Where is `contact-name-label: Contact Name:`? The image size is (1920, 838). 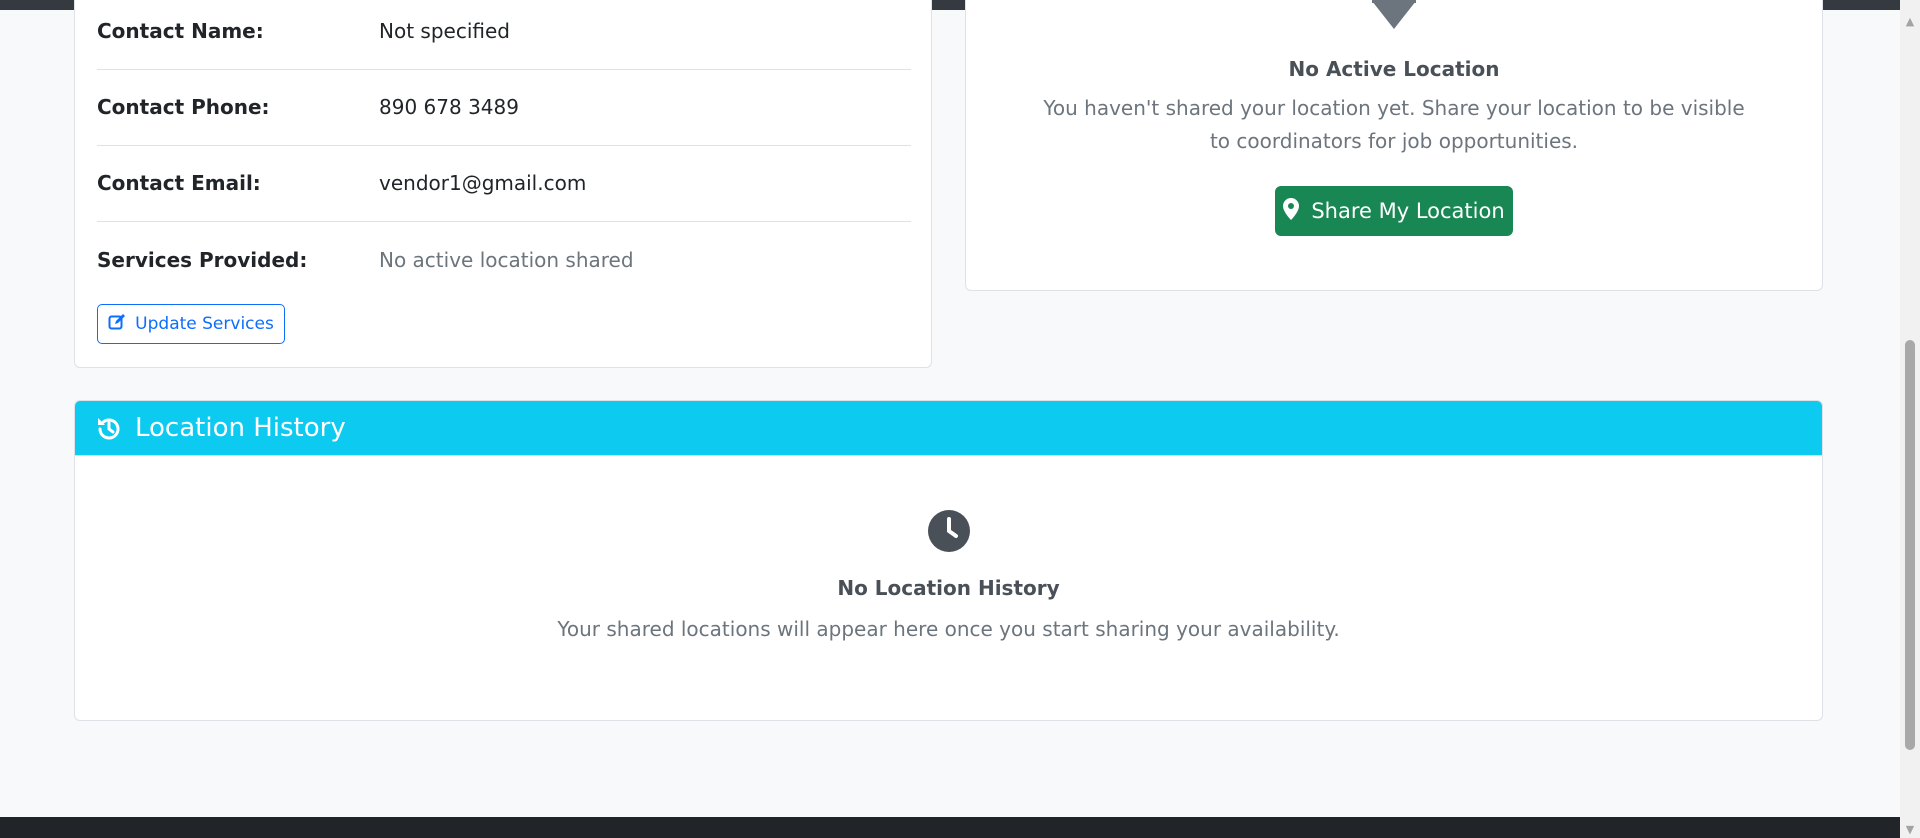 contact-name-label: Contact Name: is located at coordinates (180, 31).